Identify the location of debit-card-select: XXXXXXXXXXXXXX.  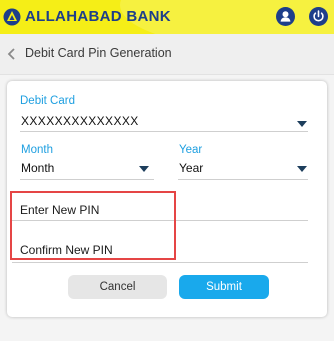
(80, 121).